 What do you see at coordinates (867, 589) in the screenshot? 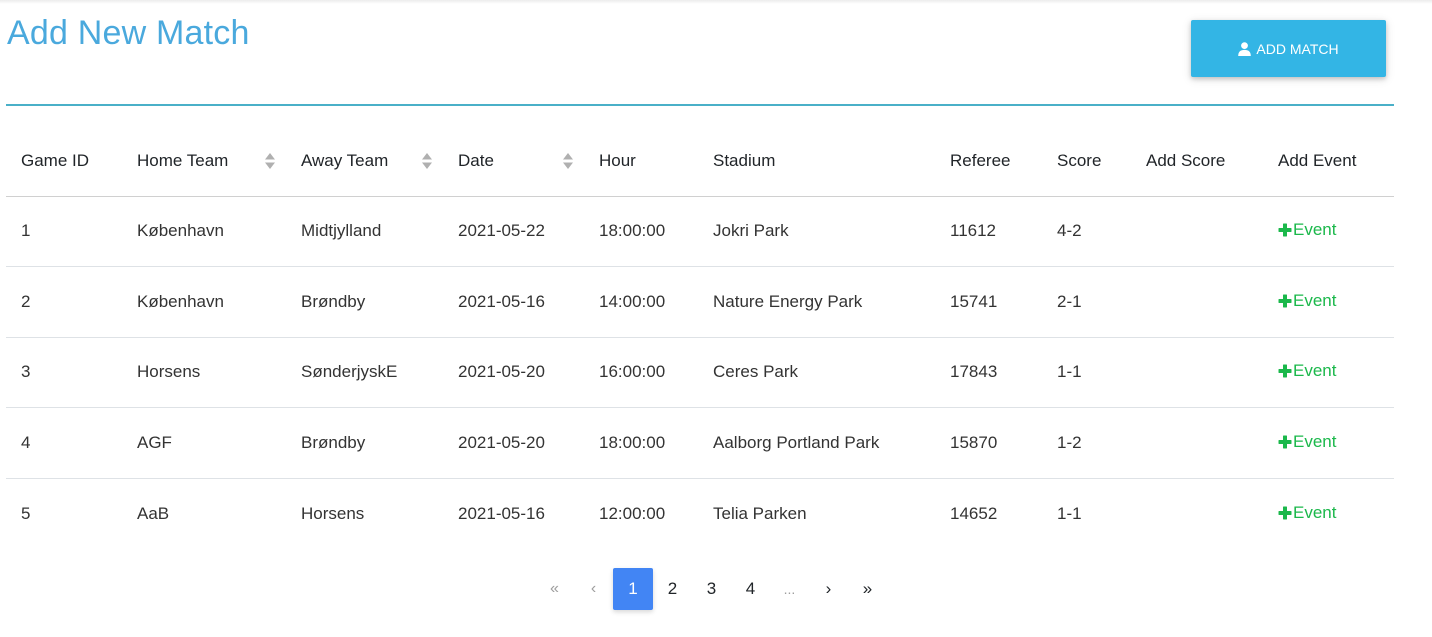
I see `last-page-button: »` at bounding box center [867, 589].